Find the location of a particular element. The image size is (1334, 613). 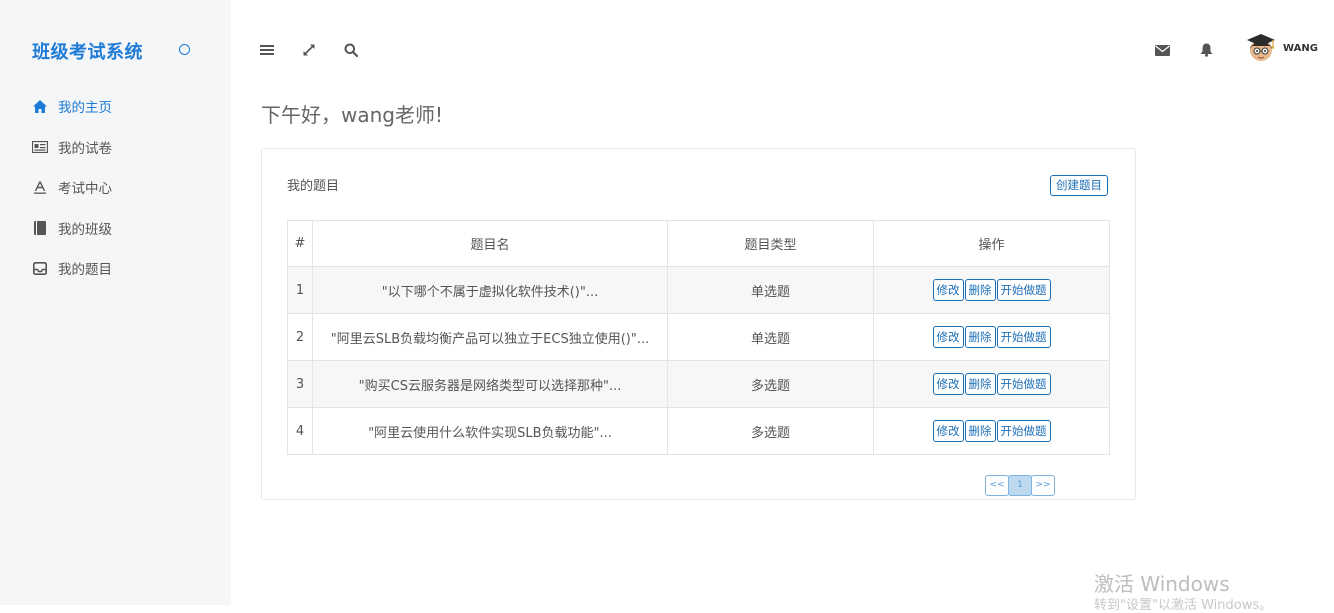

home-icon is located at coordinates (40, 106).